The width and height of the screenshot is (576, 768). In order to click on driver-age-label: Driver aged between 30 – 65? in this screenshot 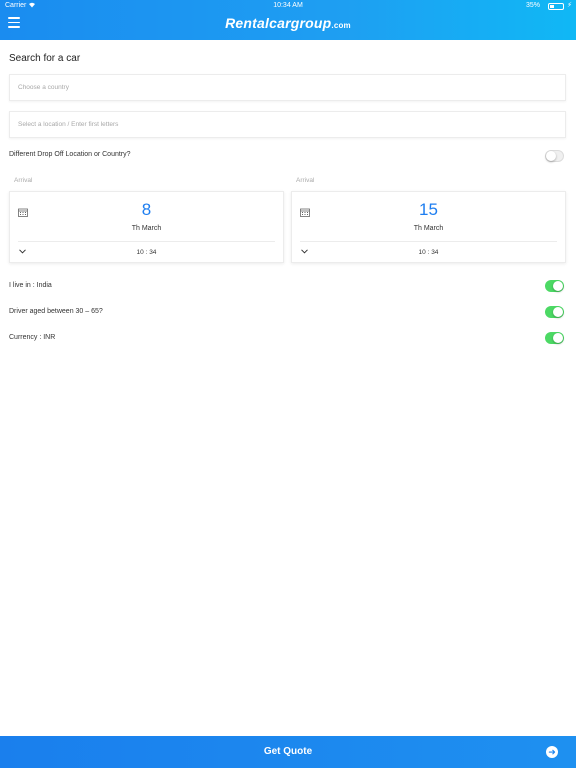, I will do `click(56, 311)`.